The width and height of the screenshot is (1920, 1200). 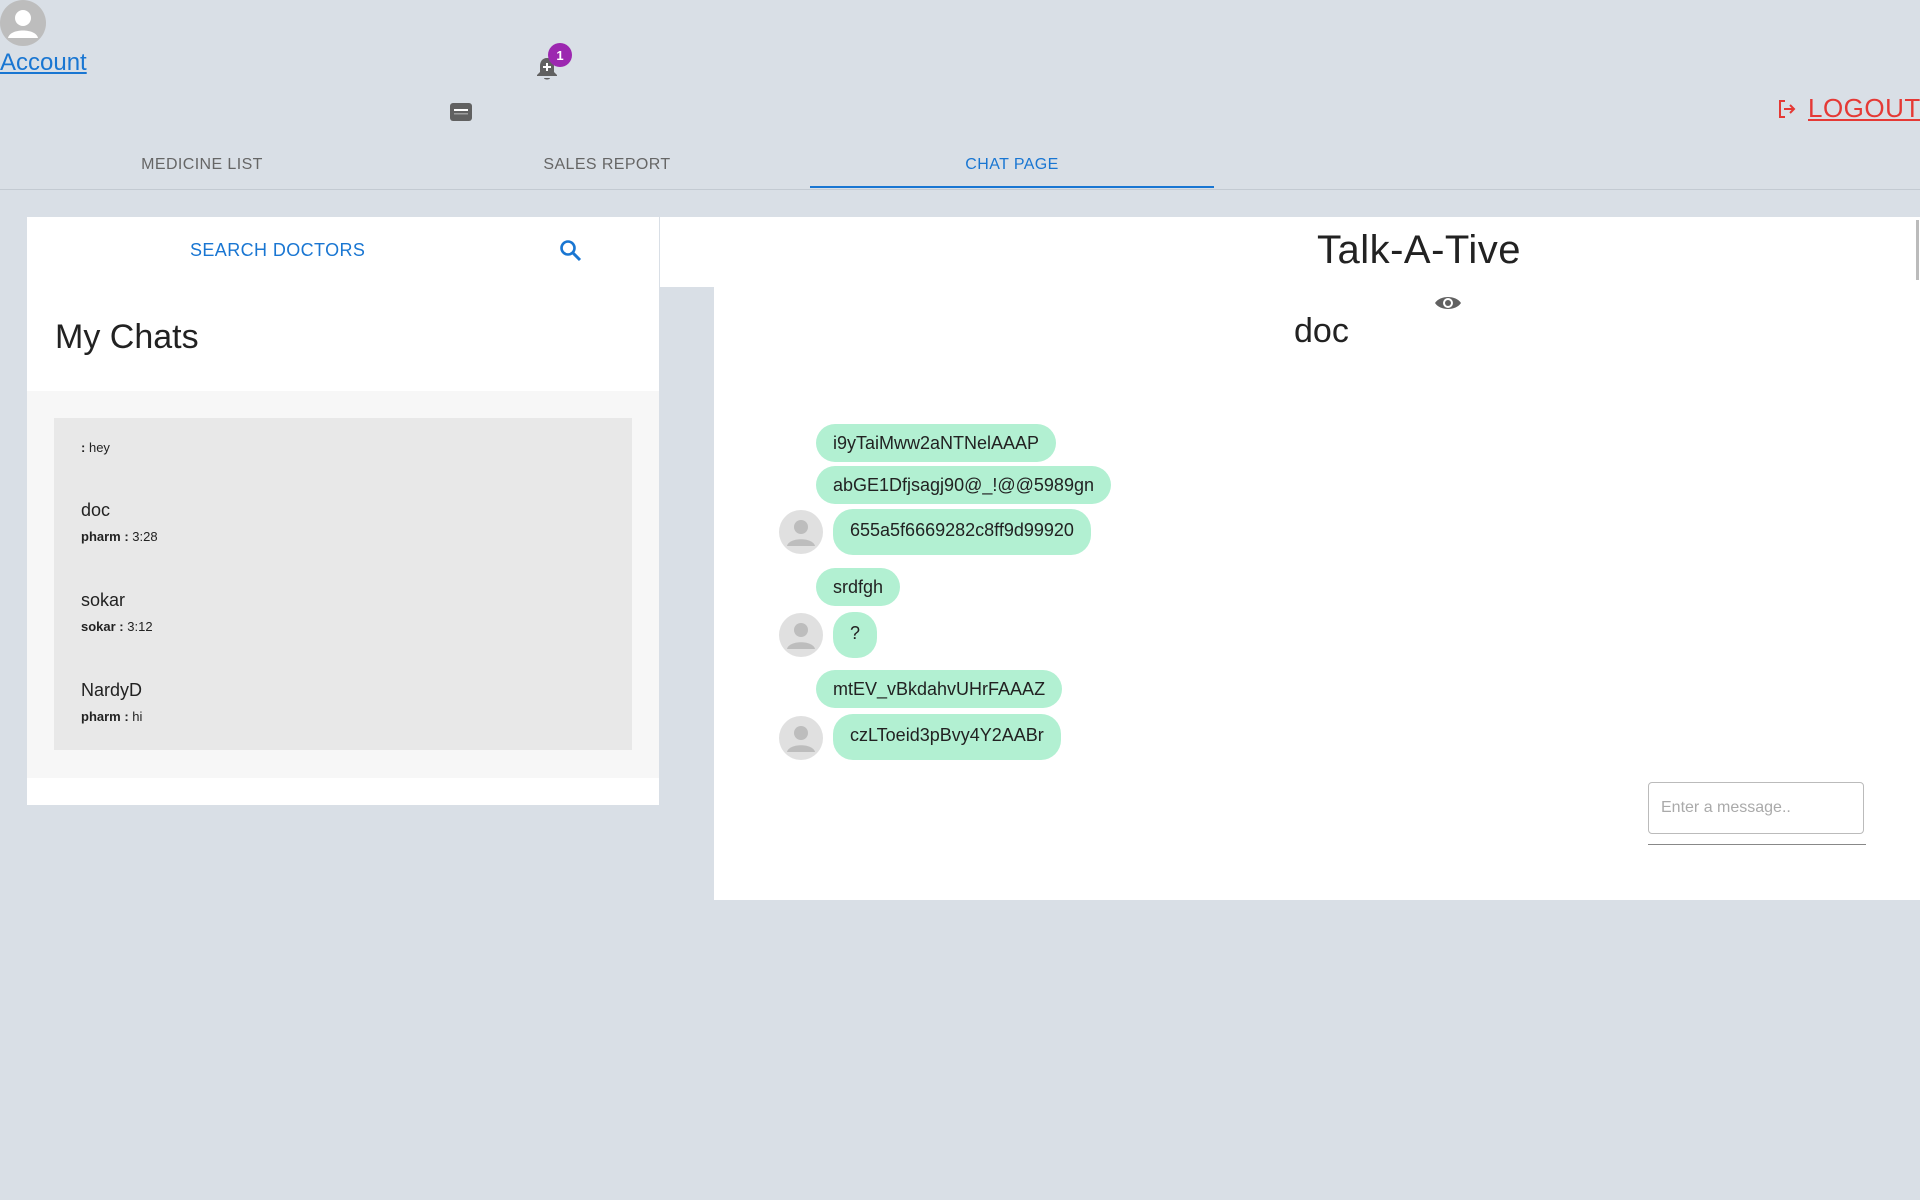 I want to click on chat-sender: :, so click(x=83, y=447).